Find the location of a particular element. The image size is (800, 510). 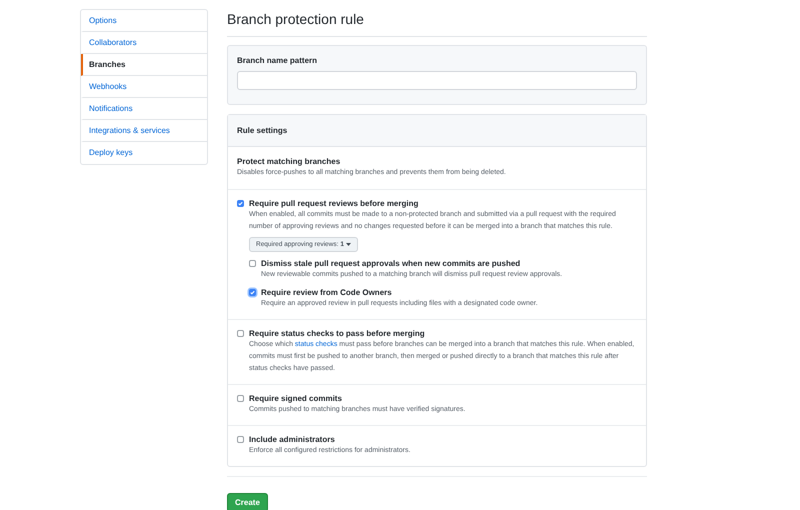

branch-pattern-input is located at coordinates (437, 80).